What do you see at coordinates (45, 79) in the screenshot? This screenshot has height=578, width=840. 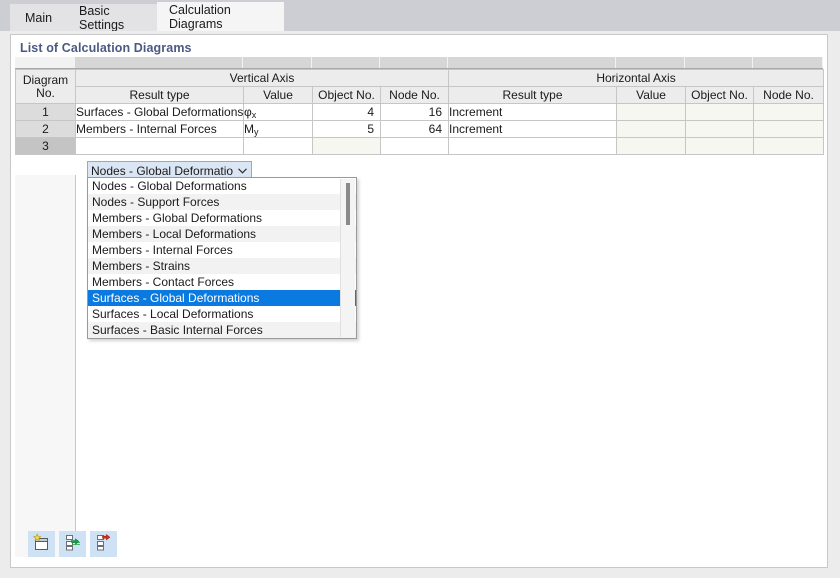 I see `corner-header-line1: Diagram` at bounding box center [45, 79].